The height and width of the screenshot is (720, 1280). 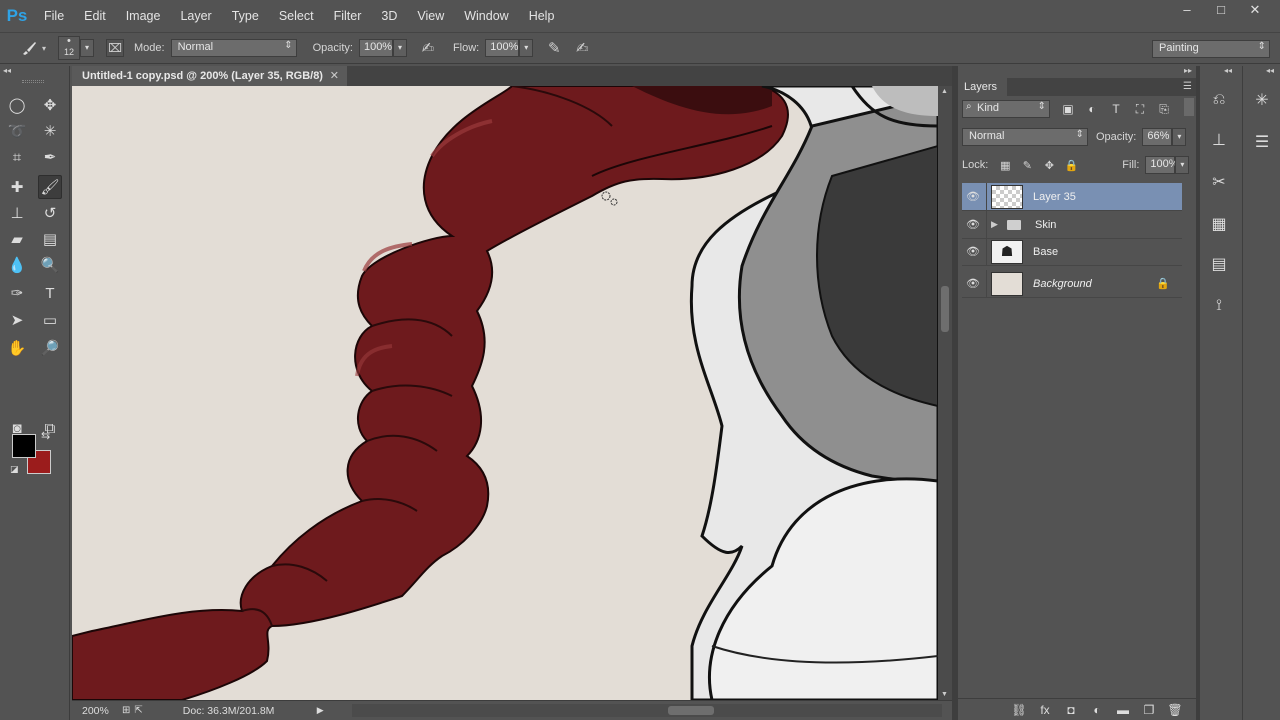 I want to click on layer-row: 👁 ☗ Base, so click(x=1072, y=251).